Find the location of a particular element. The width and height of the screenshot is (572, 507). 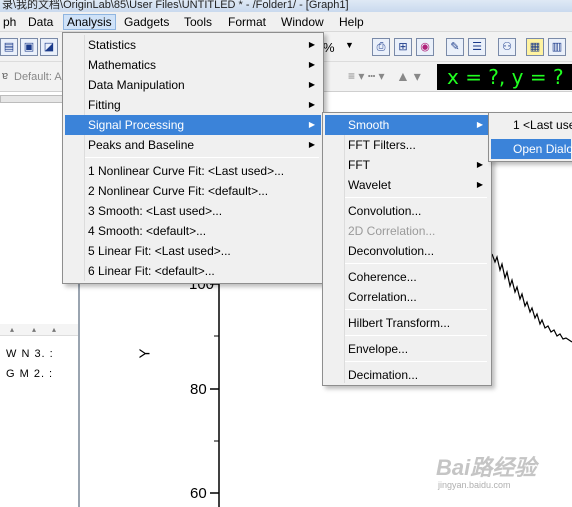

fill-color-icon: ▲ ▾ is located at coordinates (408, 76).